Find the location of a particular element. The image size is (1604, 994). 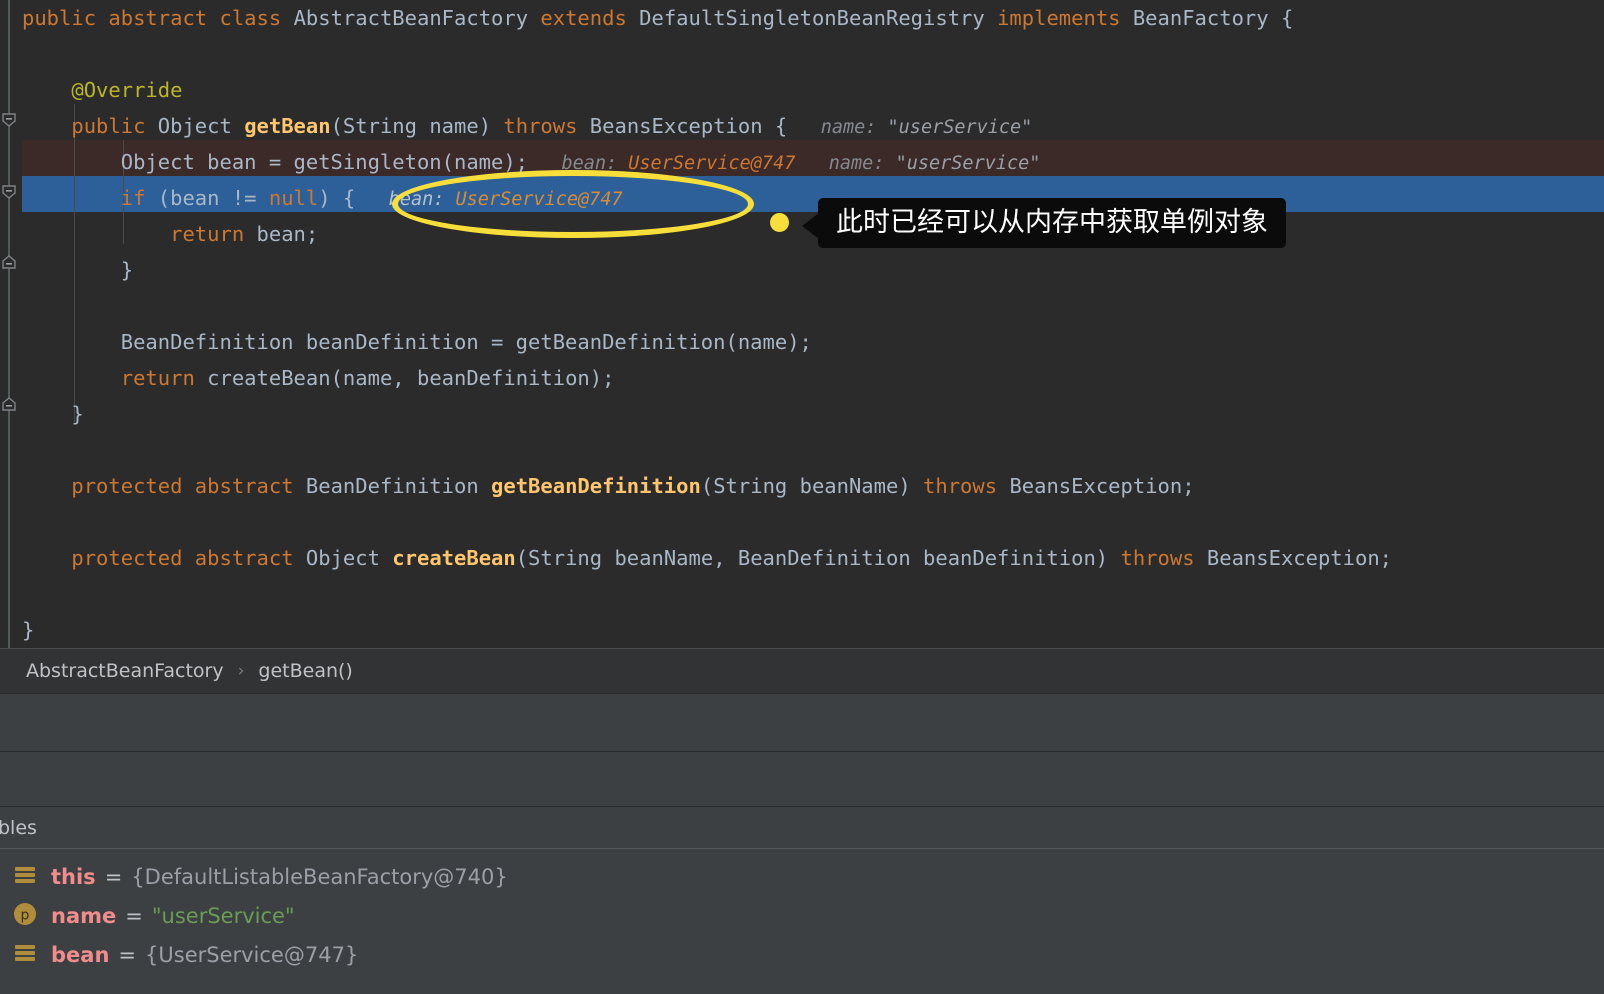

code-token: @Override is located at coordinates (102, 90).